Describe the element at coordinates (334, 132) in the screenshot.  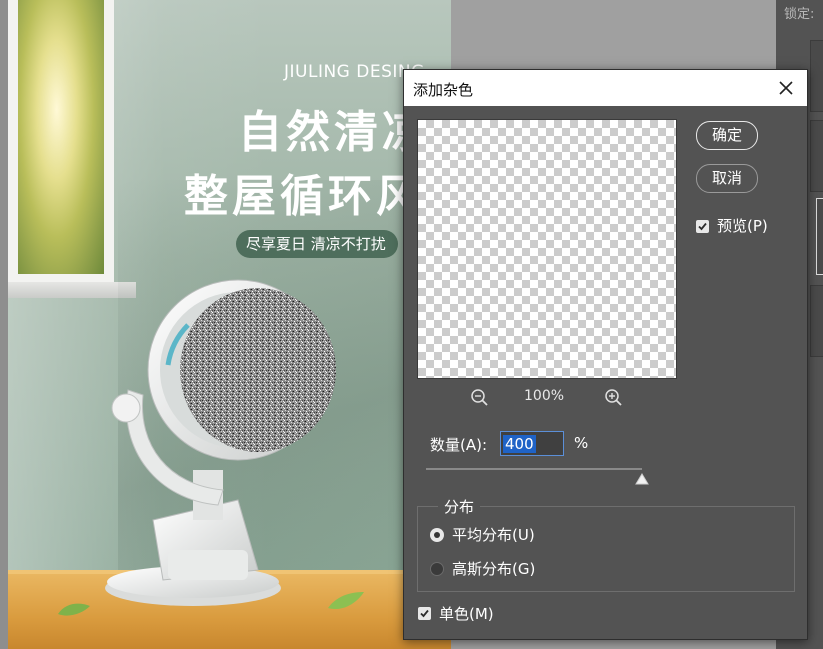
I see `headline-line-1: 自然清凉` at that location.